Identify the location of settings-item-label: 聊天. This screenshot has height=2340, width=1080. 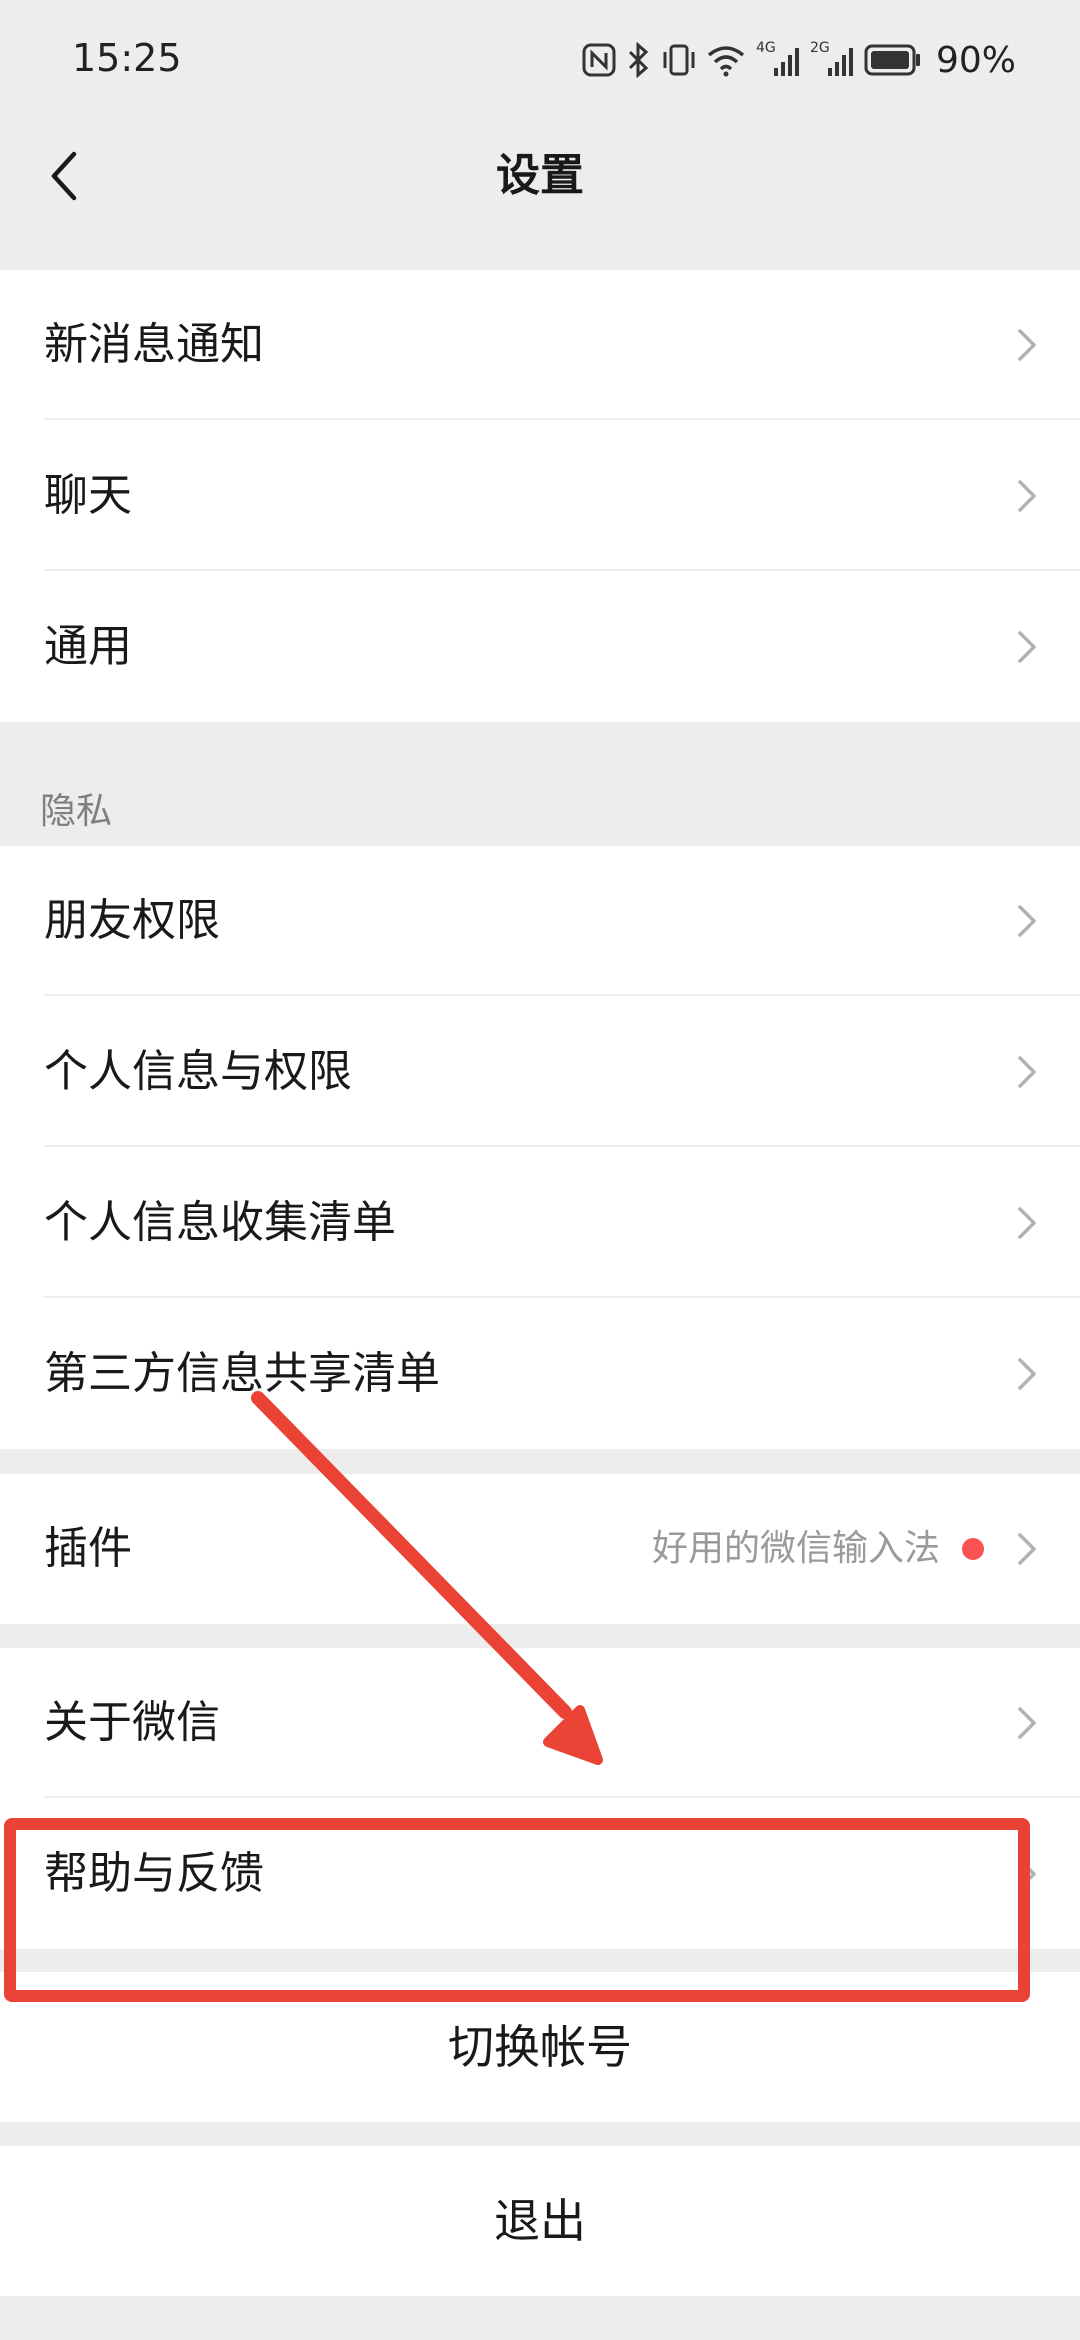
(88, 495).